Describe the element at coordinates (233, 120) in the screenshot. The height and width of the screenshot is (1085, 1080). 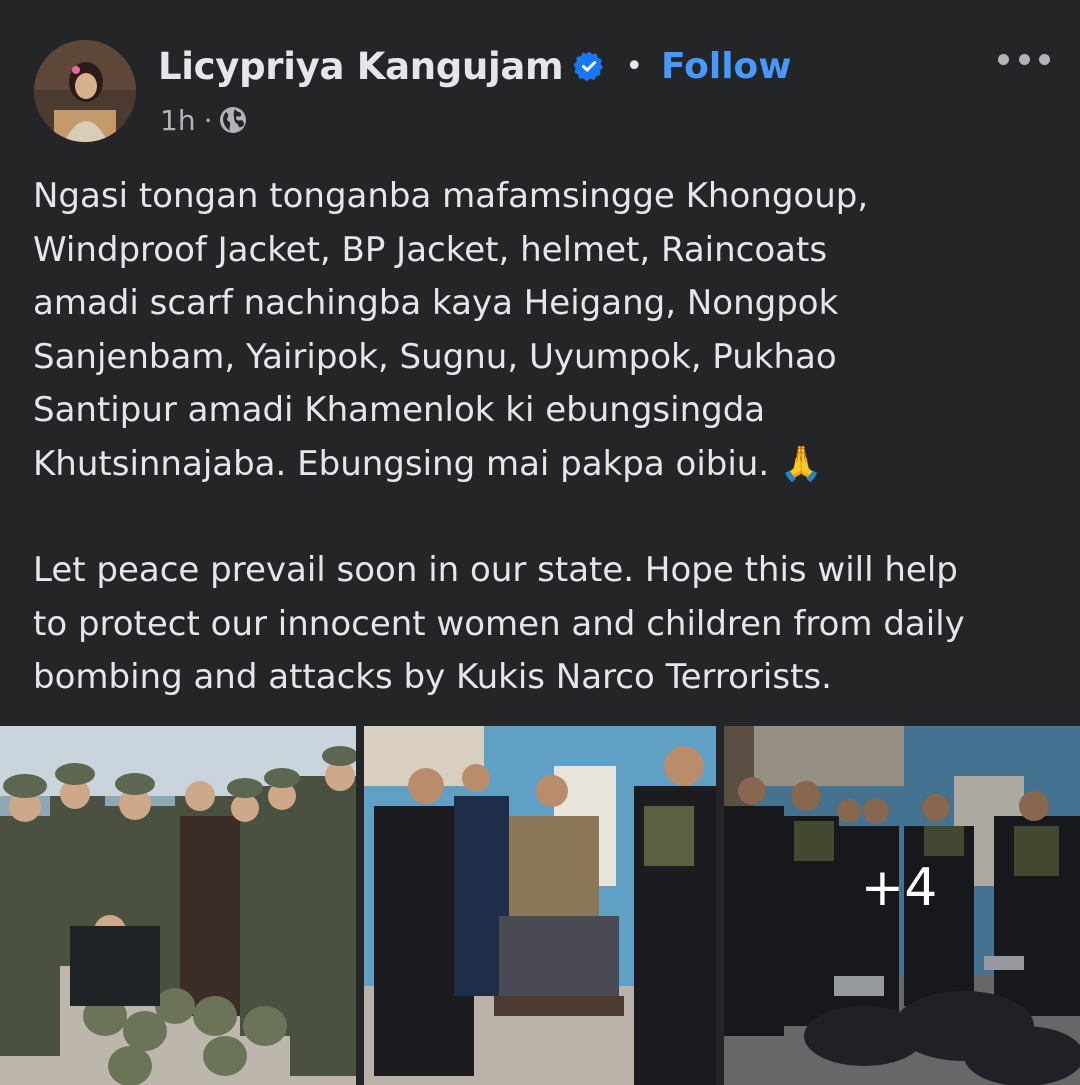
I see `globe-icon` at that location.